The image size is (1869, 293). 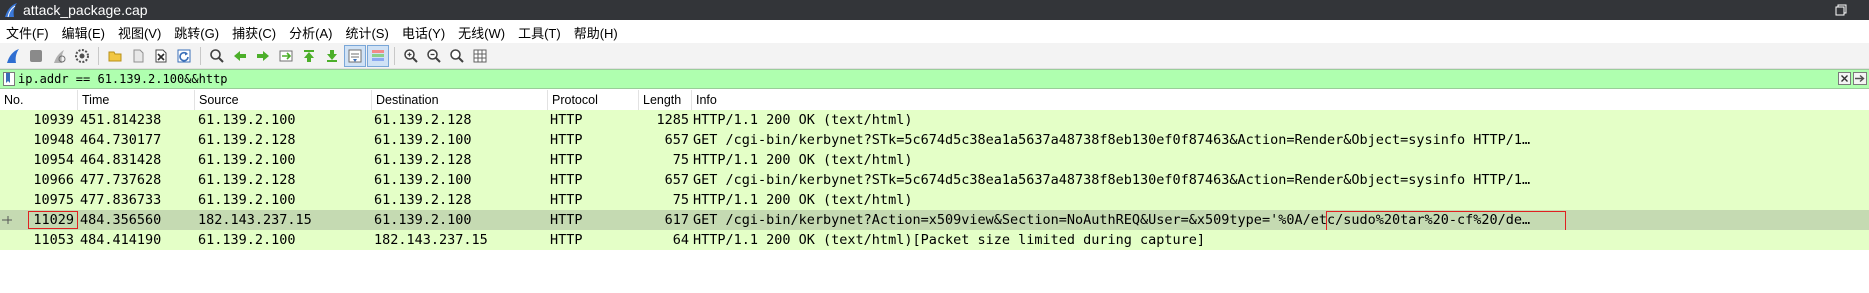 What do you see at coordinates (115, 56) in the screenshot?
I see `folder-open-icon` at bounding box center [115, 56].